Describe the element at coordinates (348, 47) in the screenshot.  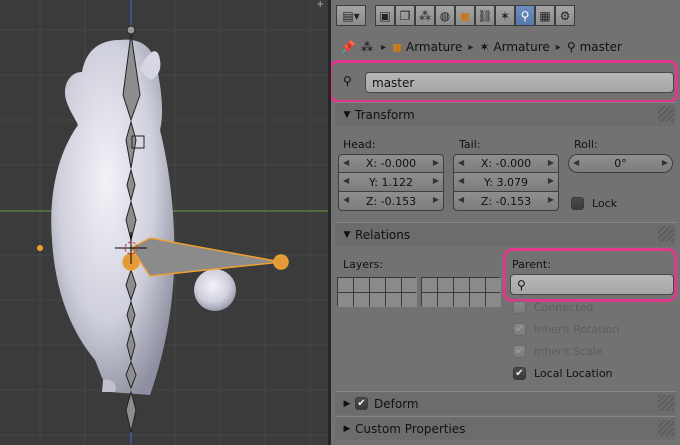
I see `pin-icon: 📌` at that location.